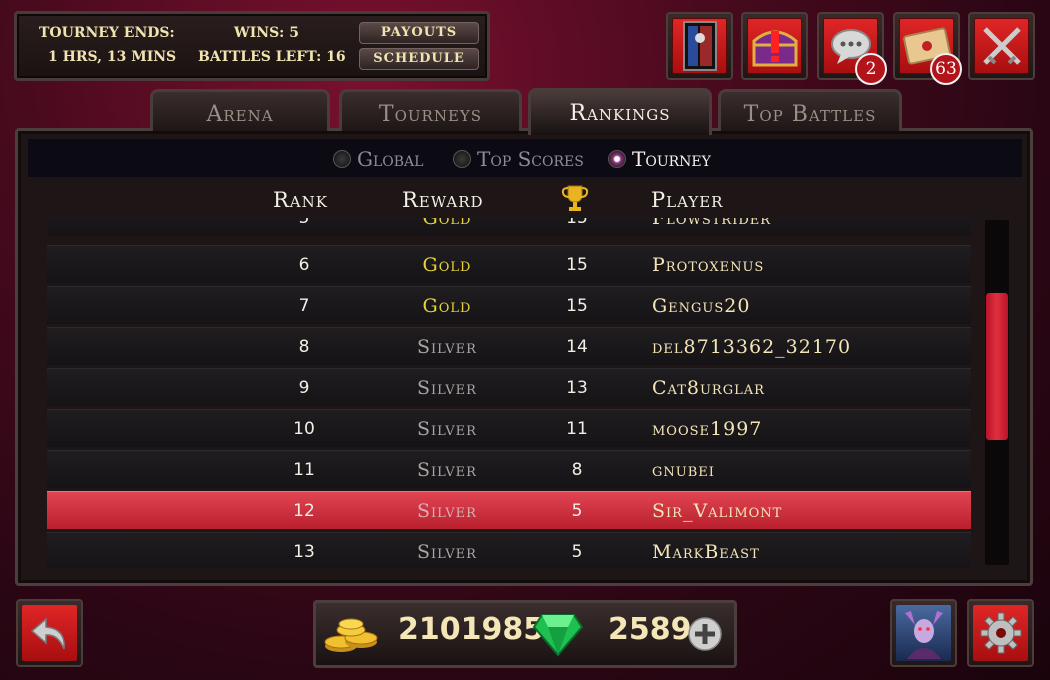  Describe the element at coordinates (509, 469) in the screenshot. I see `table-row: 11 Silver 8 gnubei` at that location.